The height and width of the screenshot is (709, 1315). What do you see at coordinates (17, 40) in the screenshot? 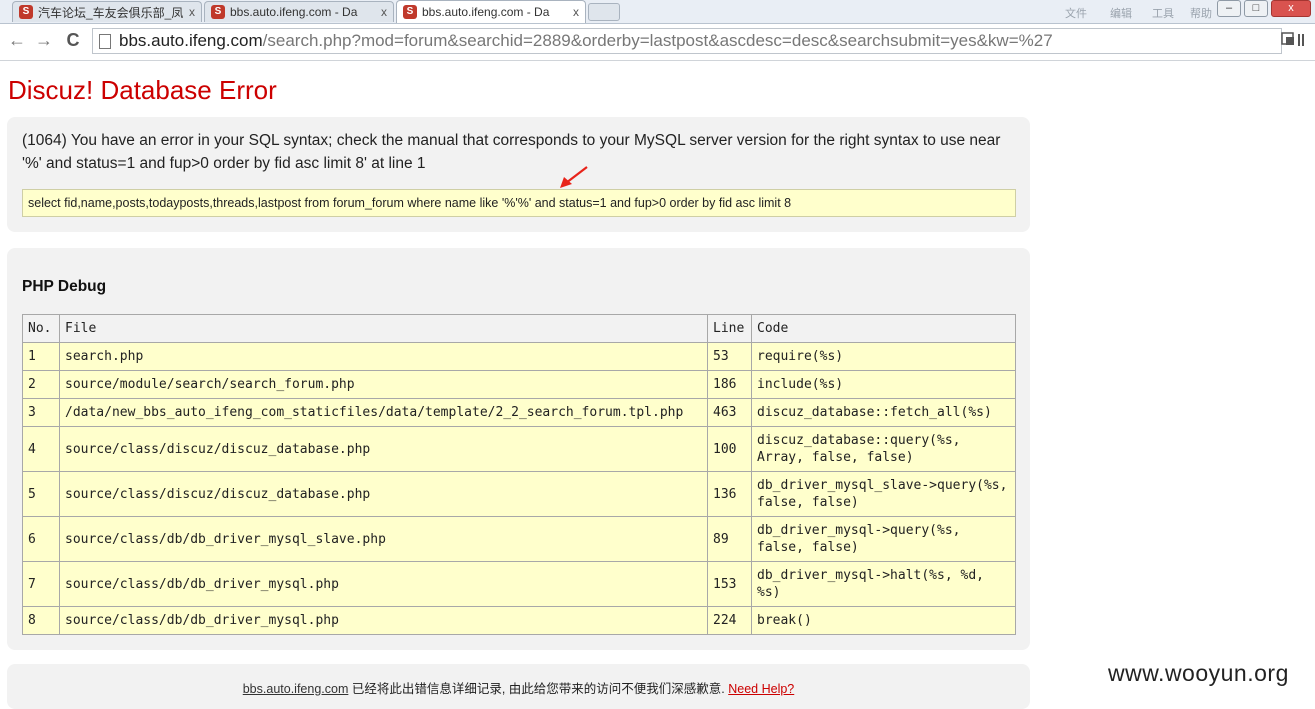
I see `back-button: ←` at bounding box center [17, 40].